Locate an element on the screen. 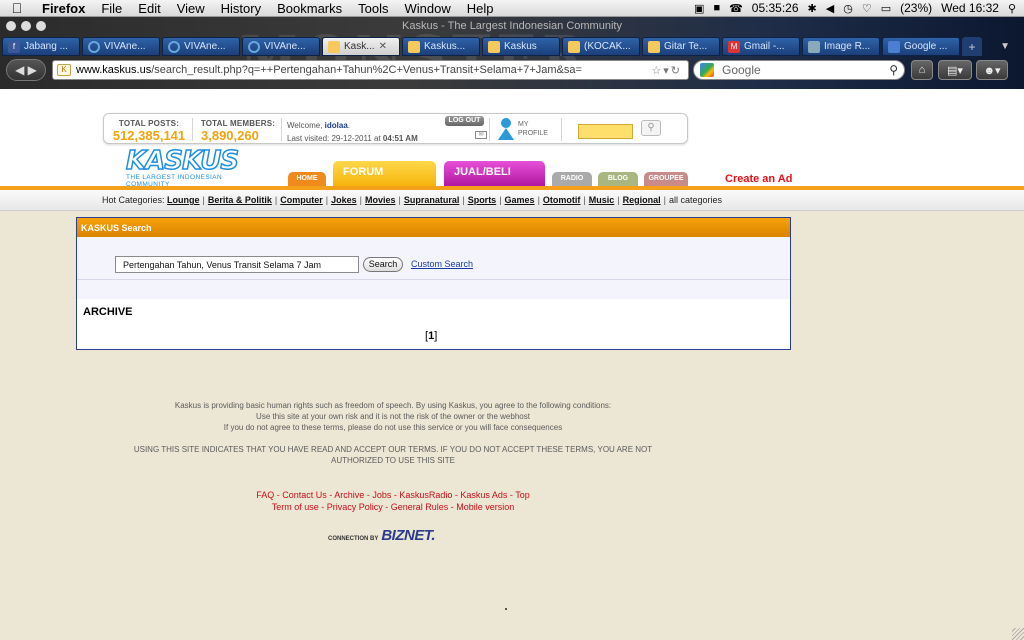  home-button: ⌂ is located at coordinates (922, 70).